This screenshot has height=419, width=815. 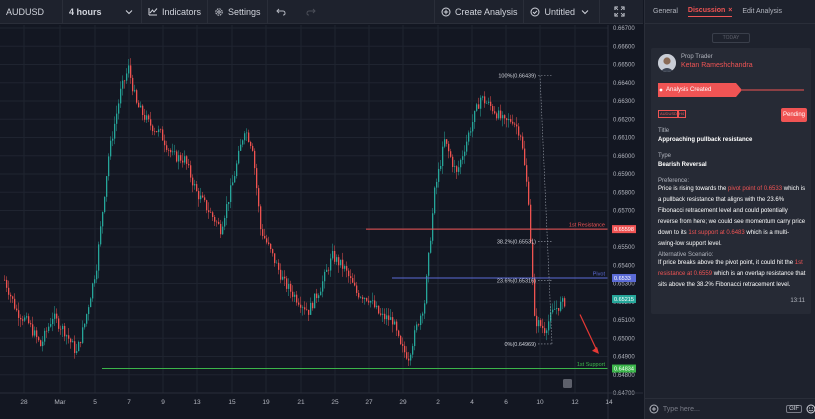 What do you see at coordinates (131, 12) in the screenshot?
I see `interval-dropdown-button` at bounding box center [131, 12].